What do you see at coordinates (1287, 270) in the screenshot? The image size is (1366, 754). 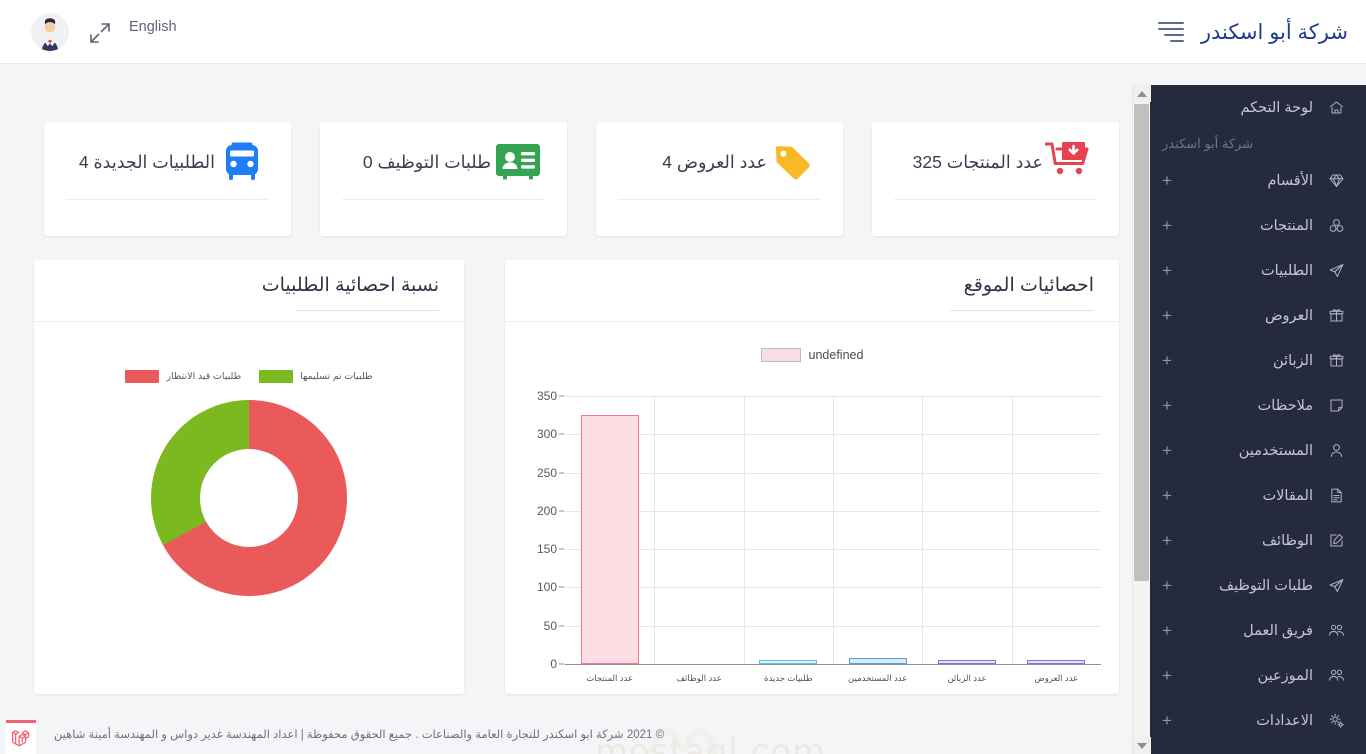 I see `sidebar-item-label: الطلبيات` at bounding box center [1287, 270].